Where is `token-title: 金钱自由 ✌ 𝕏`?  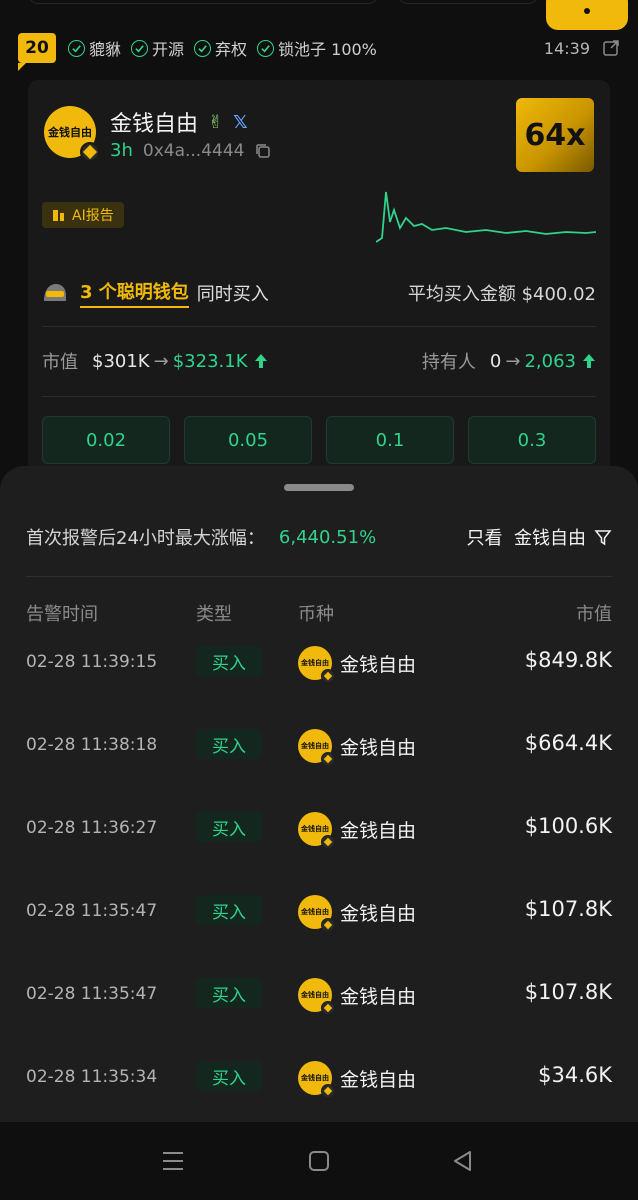 token-title: 金钱自由 ✌ 𝕏 is located at coordinates (179, 122).